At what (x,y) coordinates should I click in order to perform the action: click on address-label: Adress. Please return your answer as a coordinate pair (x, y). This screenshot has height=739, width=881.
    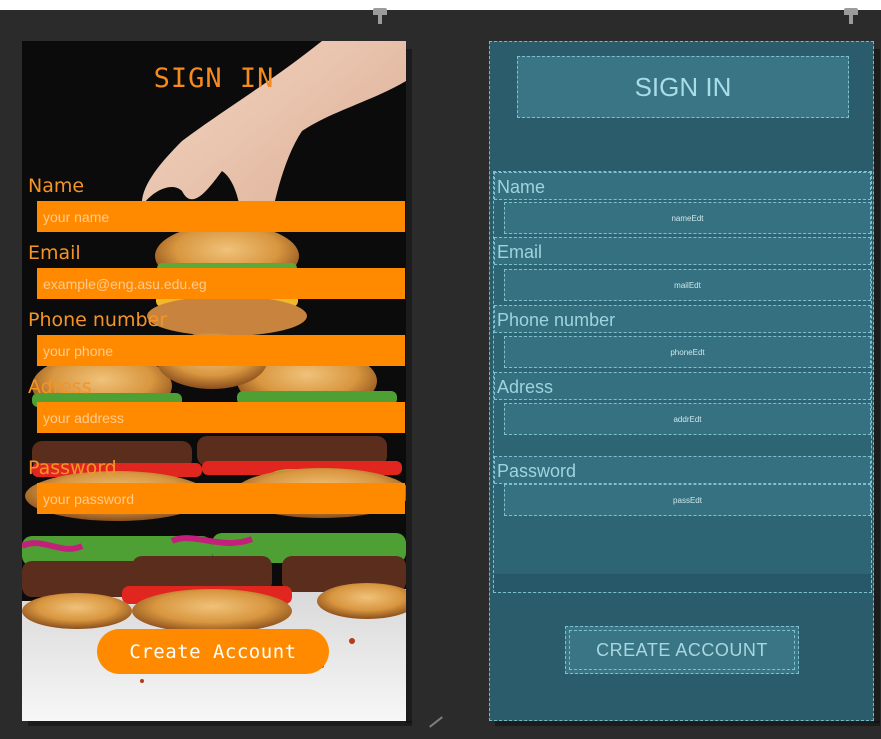
    Looking at the image, I should click on (60, 387).